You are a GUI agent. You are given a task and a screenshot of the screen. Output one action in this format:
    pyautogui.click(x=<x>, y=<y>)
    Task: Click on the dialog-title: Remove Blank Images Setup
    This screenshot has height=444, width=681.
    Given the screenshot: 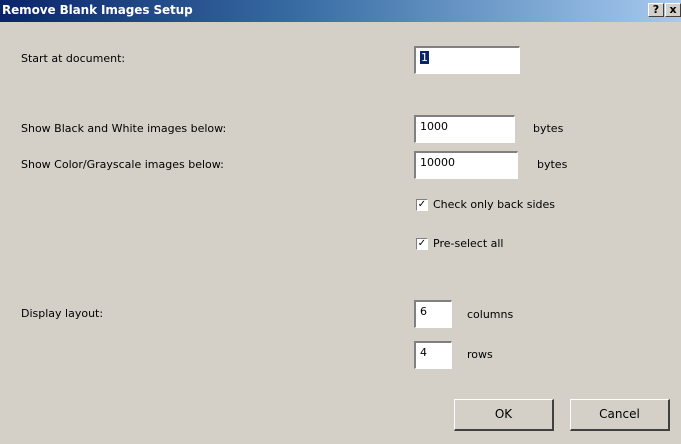 What is the action you would take?
    pyautogui.click(x=97, y=10)
    